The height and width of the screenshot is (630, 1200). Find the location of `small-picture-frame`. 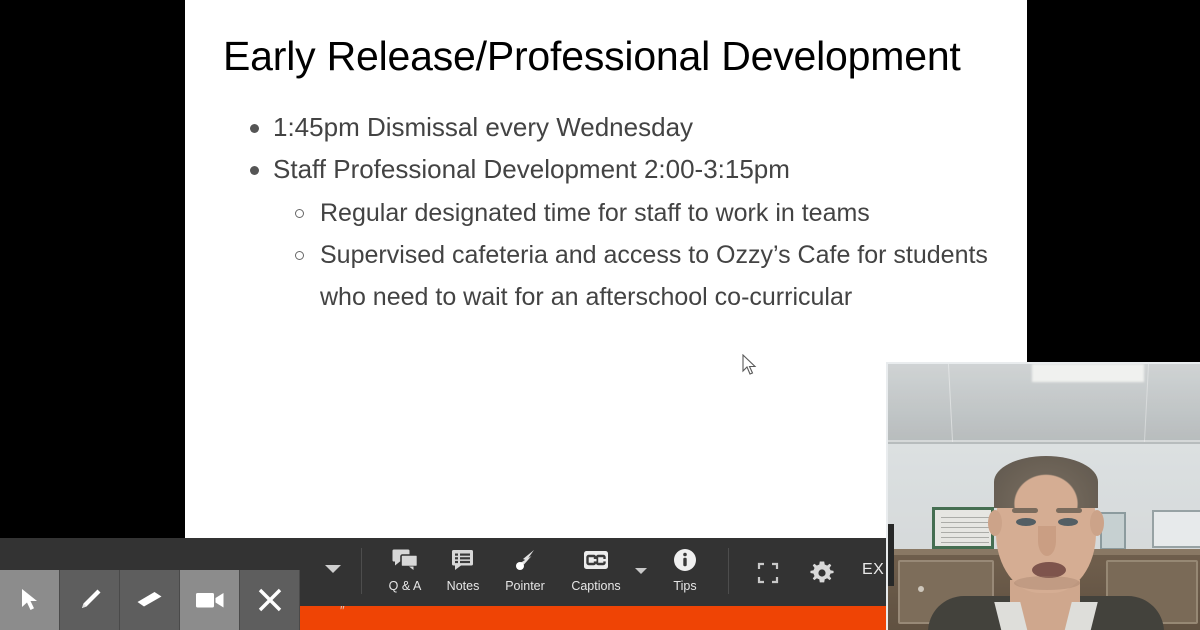

small-picture-frame is located at coordinates (1113, 531).